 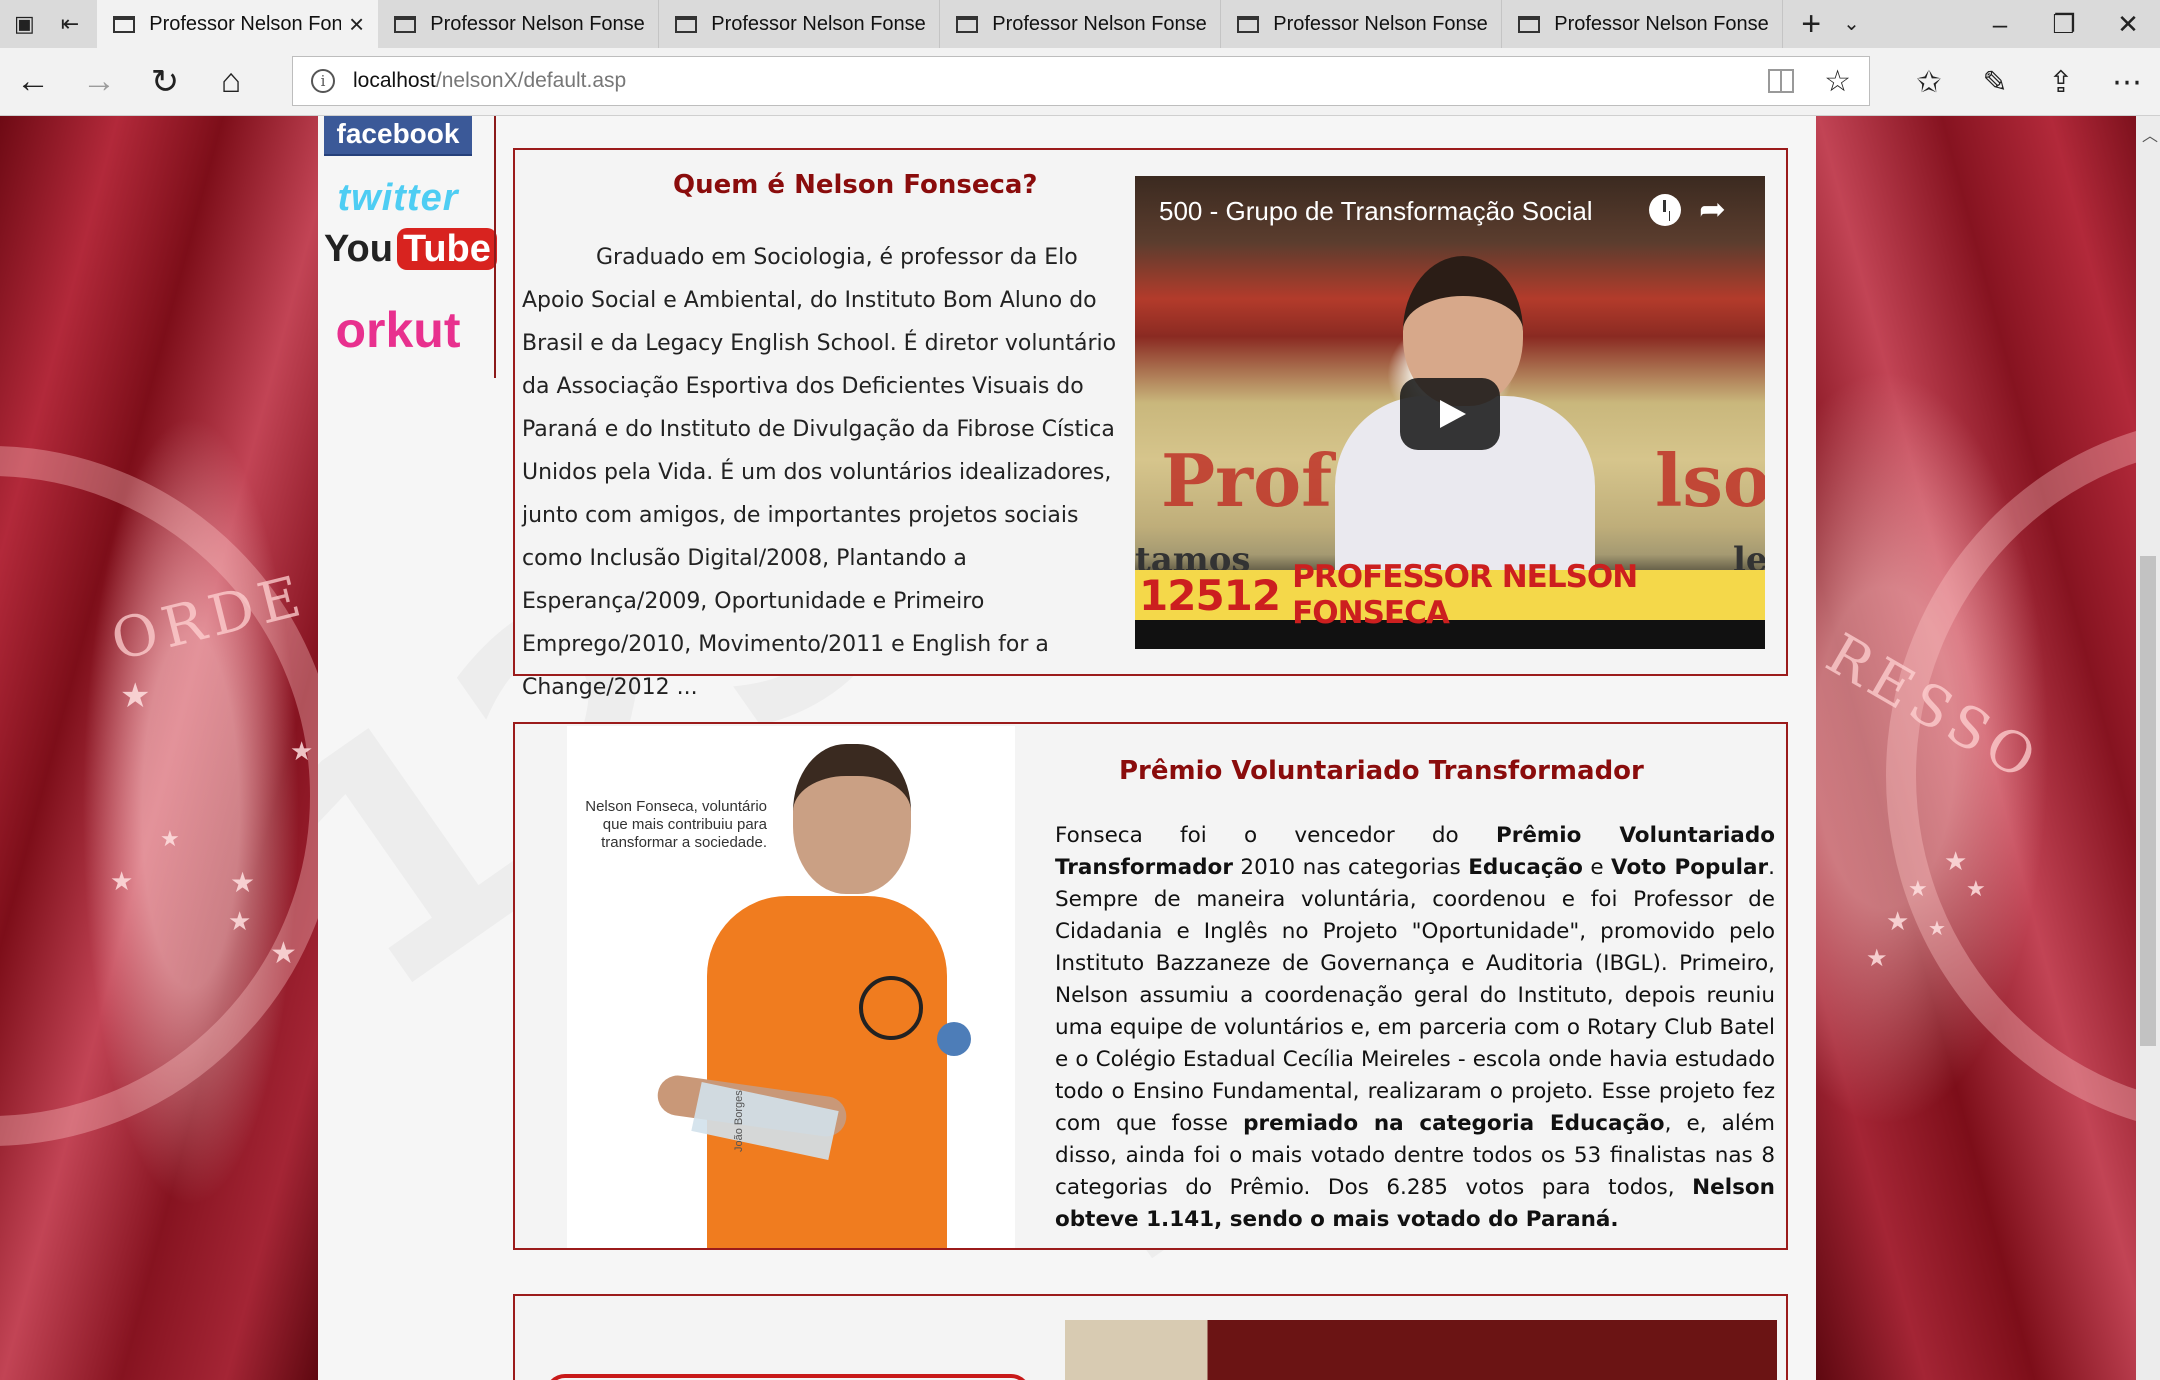 I want to click on site-info-icon: i, so click(x=323, y=81).